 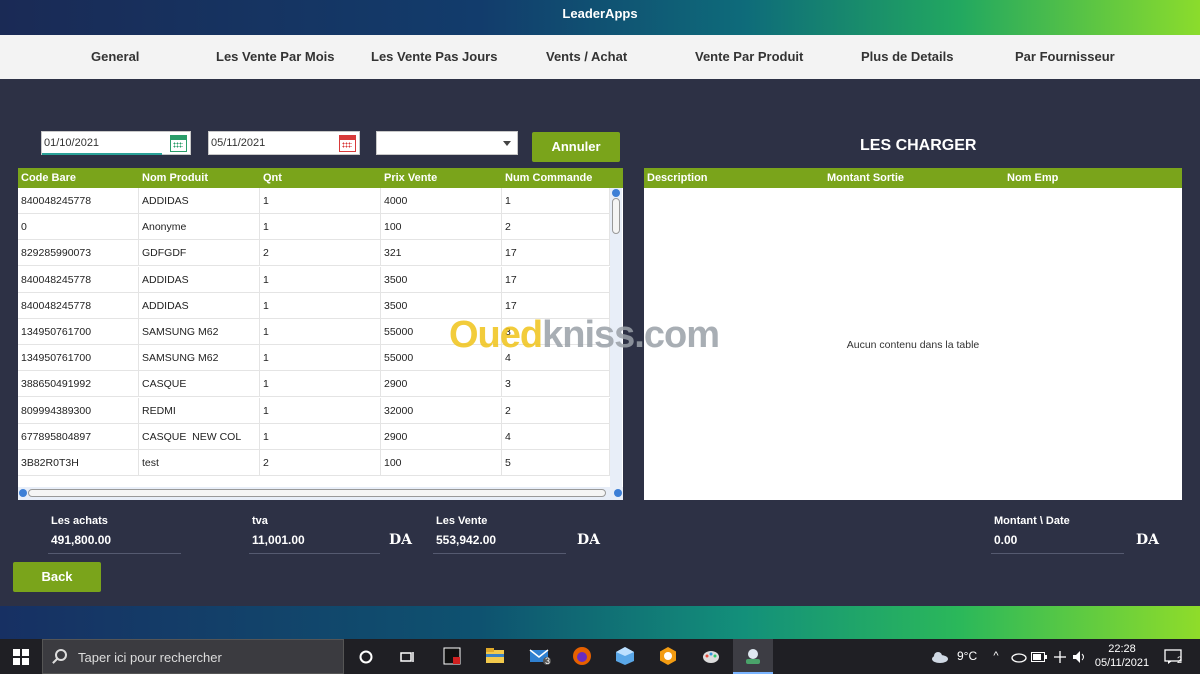 I want to click on date-from-value: 01/10/2021, so click(x=72, y=143).